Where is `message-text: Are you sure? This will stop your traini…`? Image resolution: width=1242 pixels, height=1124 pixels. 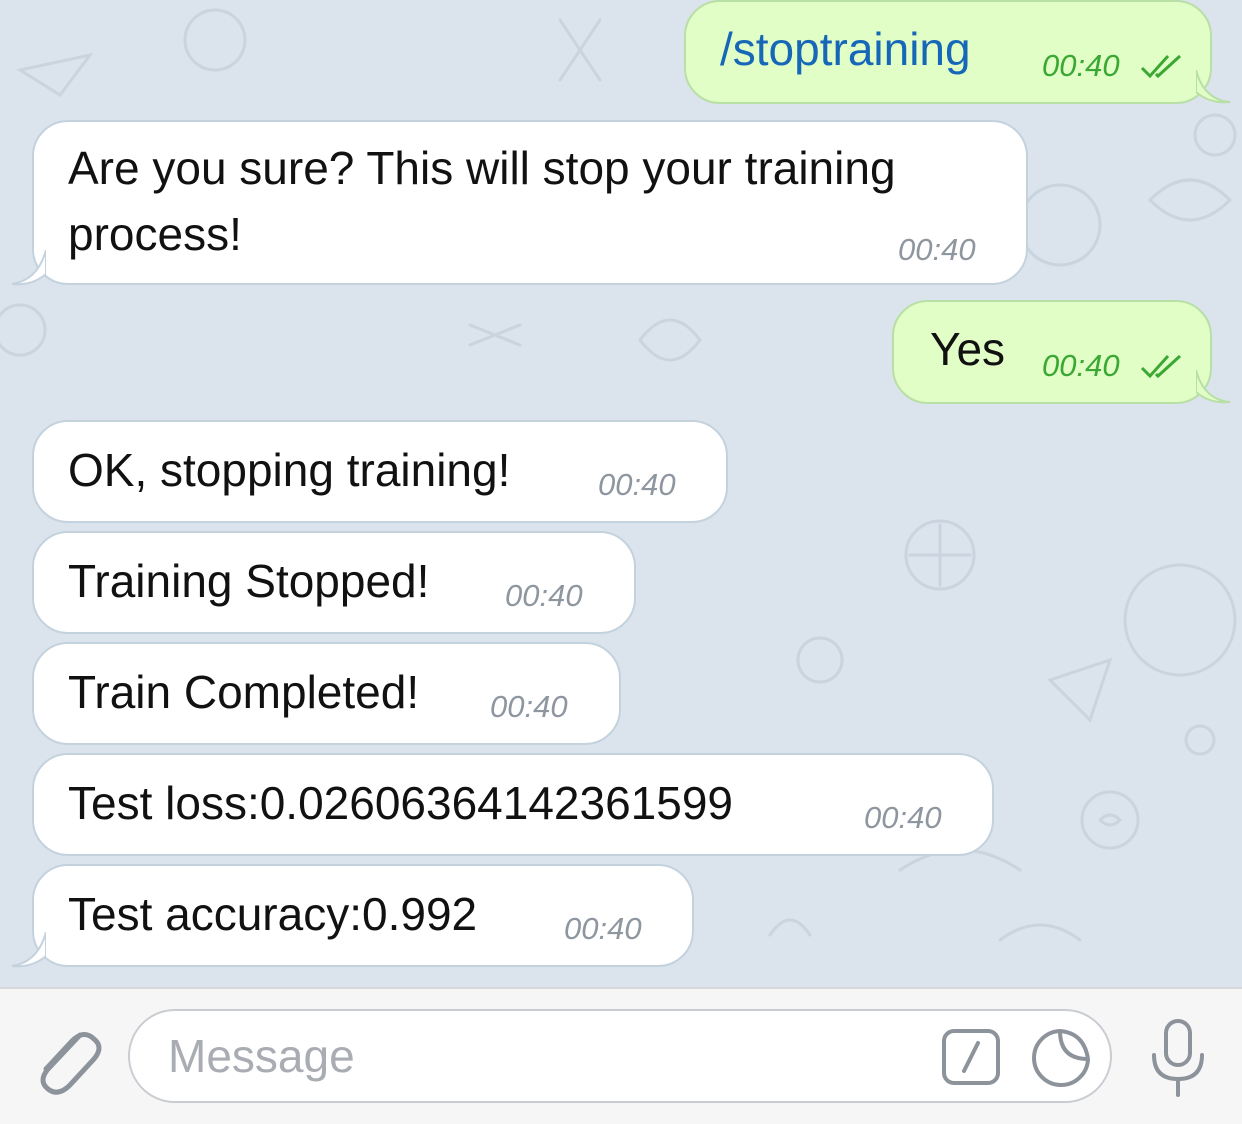 message-text: Are you sure? This will stop your traini… is located at coordinates (482, 168).